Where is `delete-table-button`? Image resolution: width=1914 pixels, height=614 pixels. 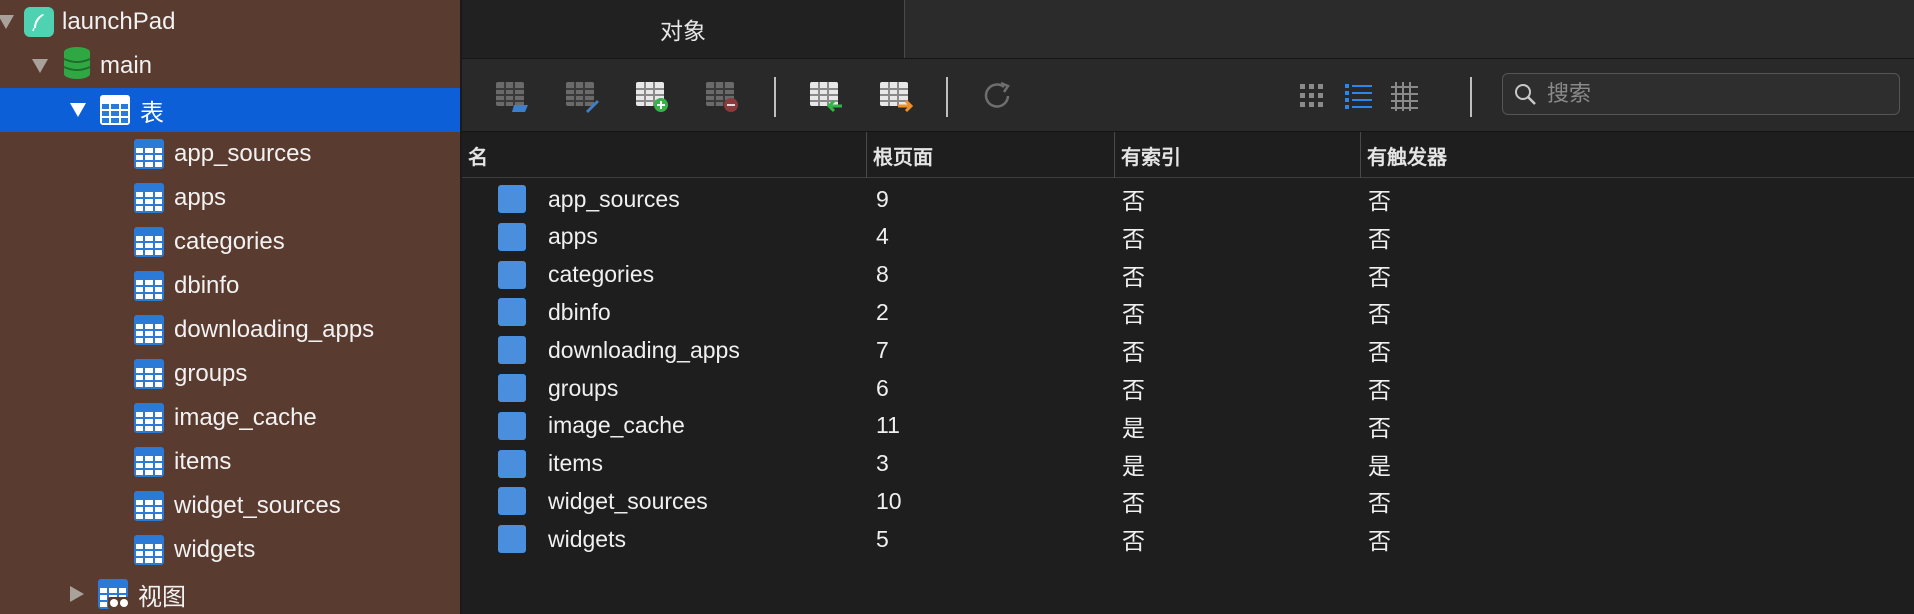
delete-table-button is located at coordinates (722, 96).